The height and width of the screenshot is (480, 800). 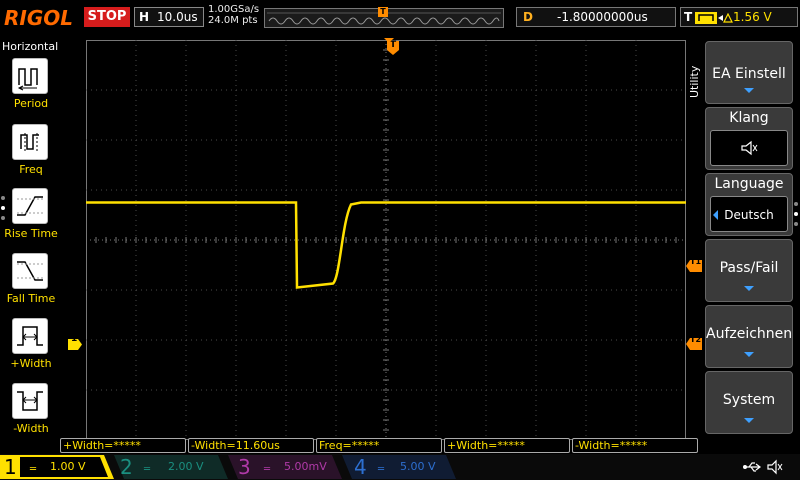 What do you see at coordinates (30, 336) in the screenshot?
I see `positive-width-icon` at bounding box center [30, 336].